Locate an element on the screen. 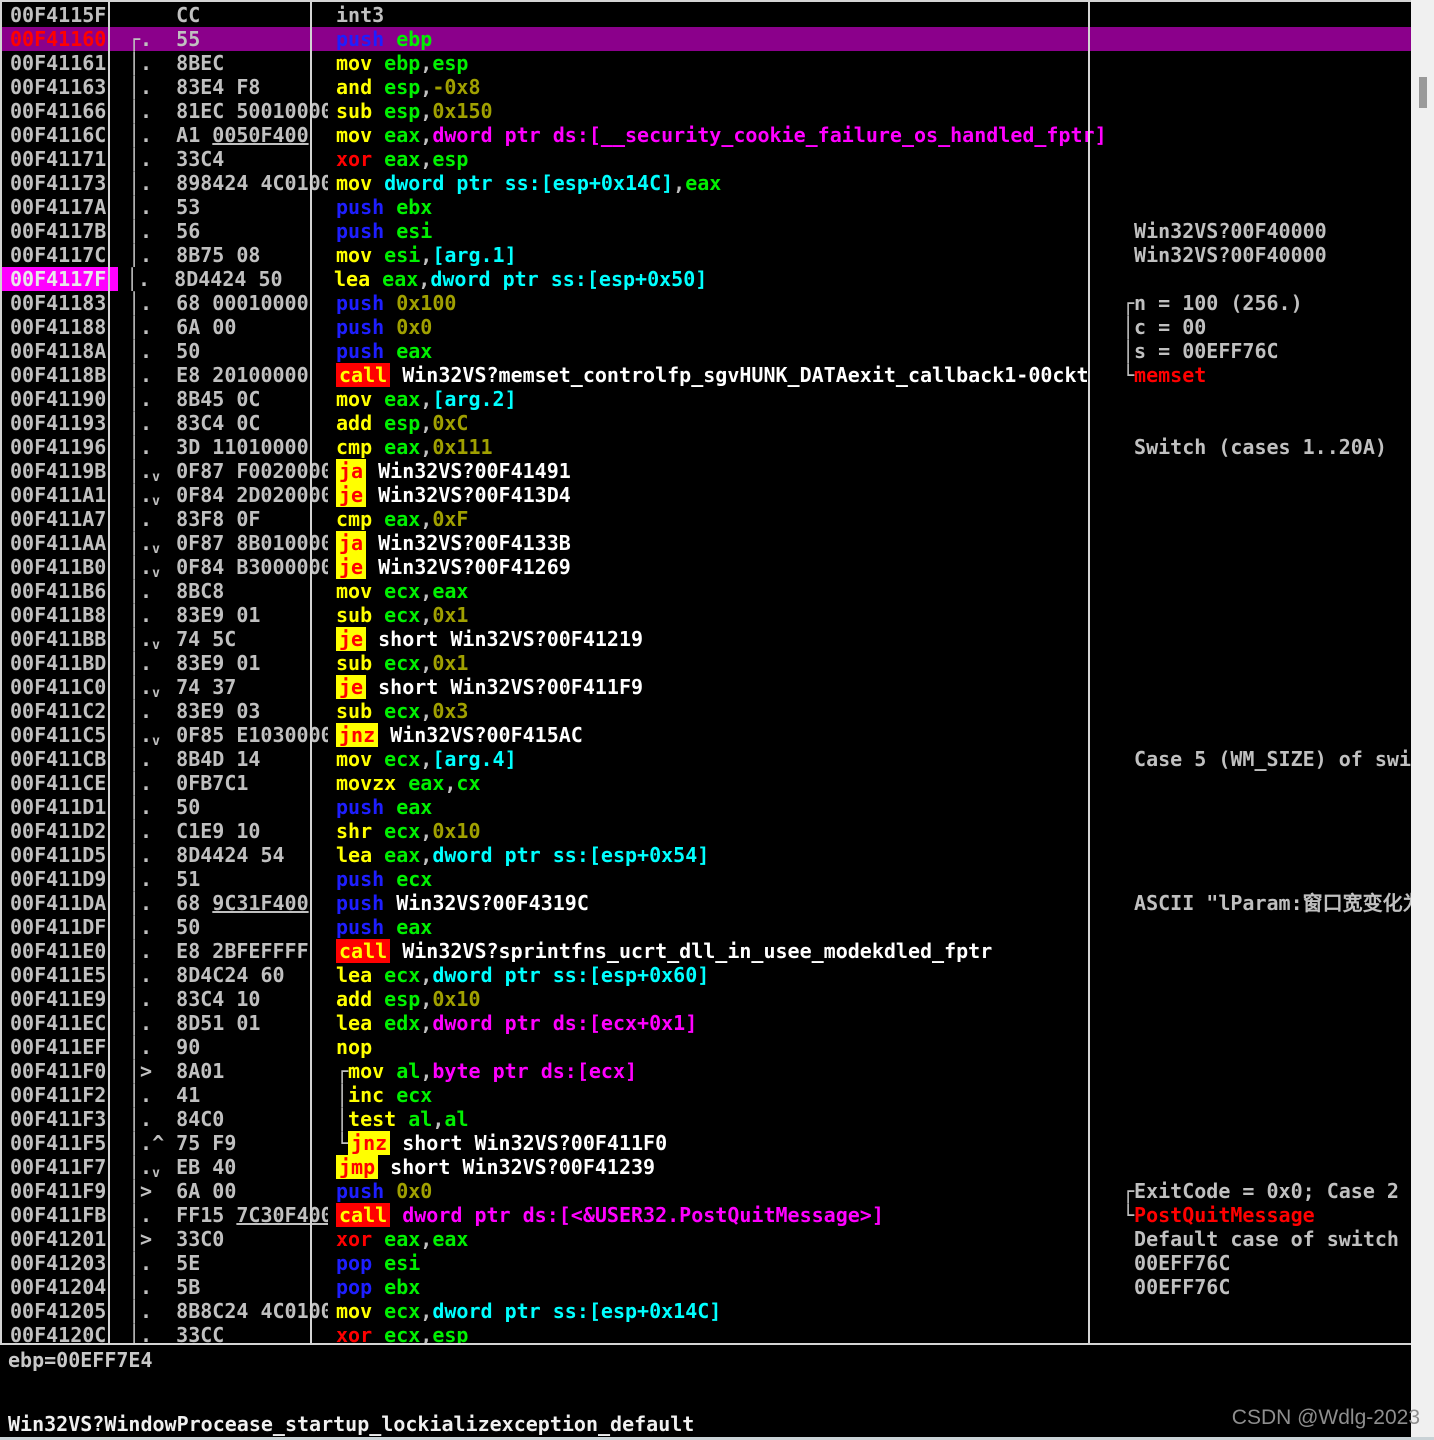 This screenshot has width=1434, height=1440. instruction-cell: xor eax,eax is located at coordinates (721, 1239).